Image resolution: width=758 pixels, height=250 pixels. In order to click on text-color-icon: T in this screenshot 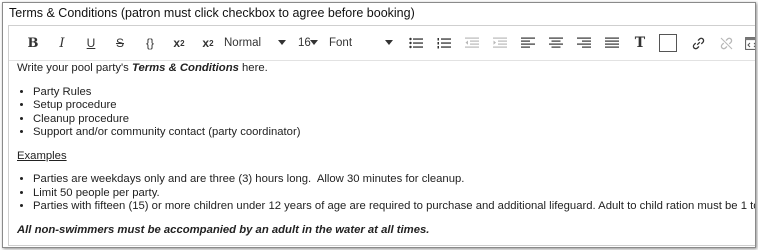, I will do `click(640, 43)`.